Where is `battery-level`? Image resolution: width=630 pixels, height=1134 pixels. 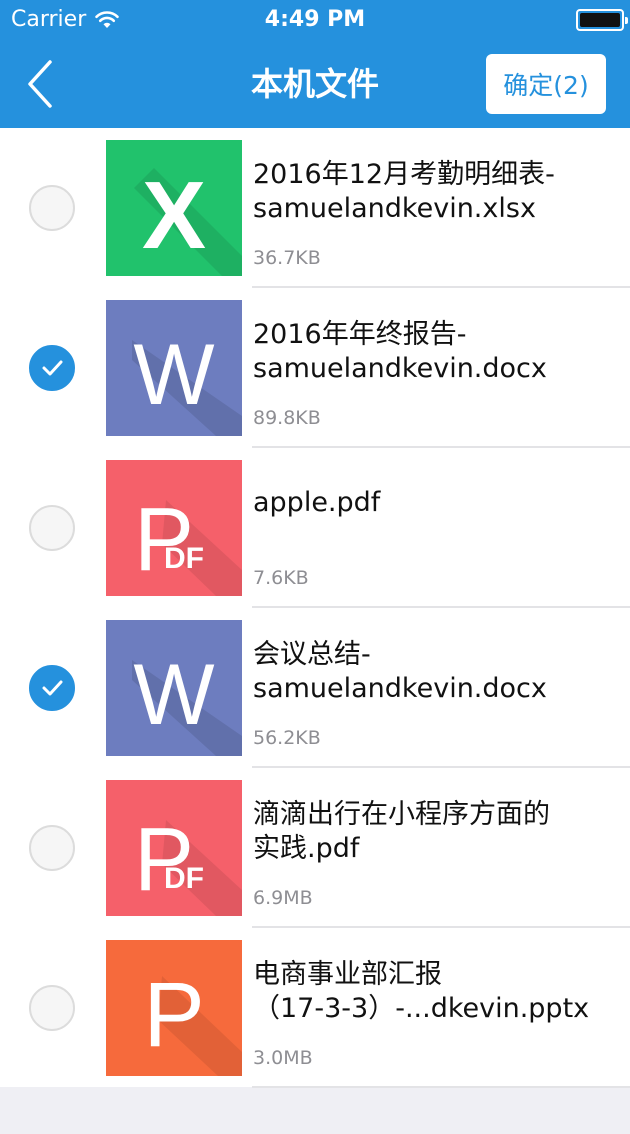
battery-level is located at coordinates (600, 20).